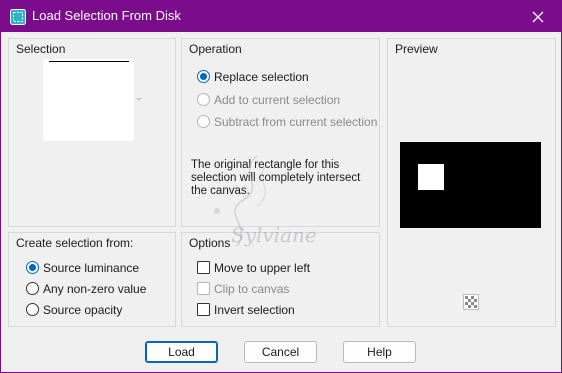 The width and height of the screenshot is (562, 373). Describe the element at coordinates (41, 49) in the screenshot. I see `selection-panel-title: Selection` at that location.